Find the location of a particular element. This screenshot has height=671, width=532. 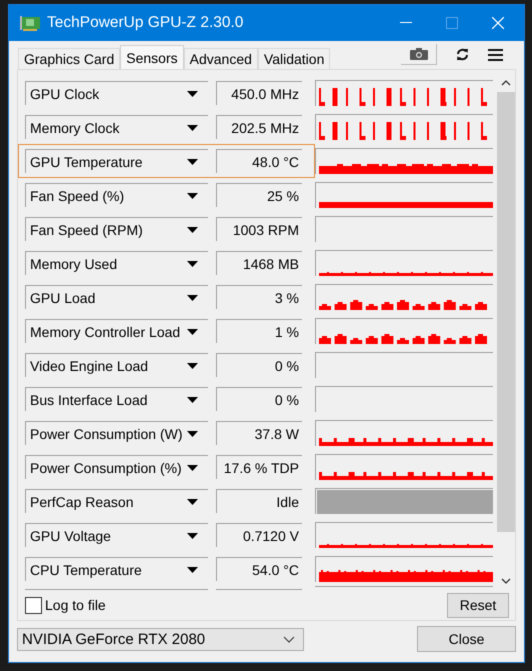

sensor-select: Fan Speed (RPM) is located at coordinates (116, 229).